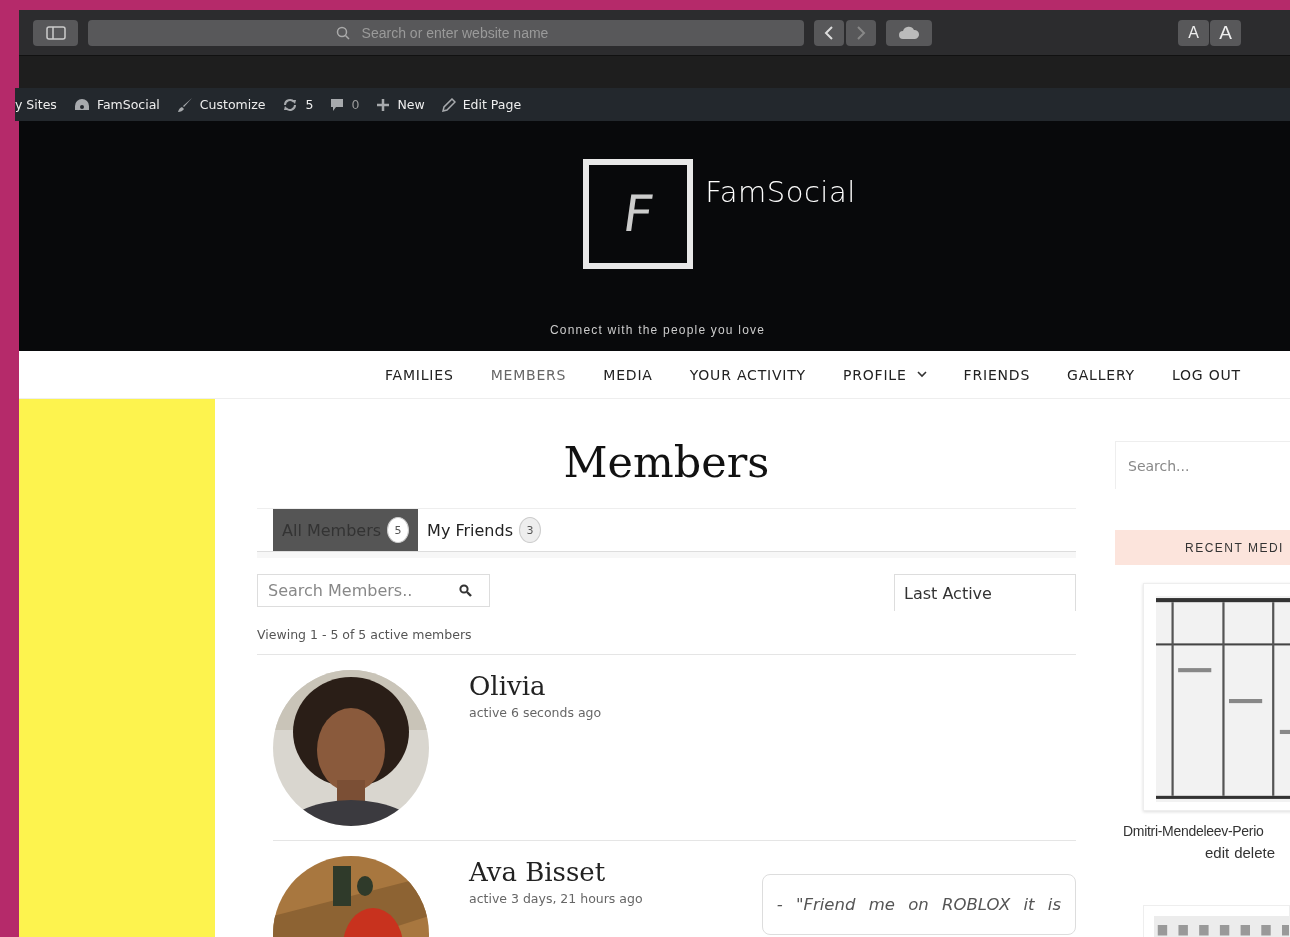  What do you see at coordinates (1206, 374) in the screenshot?
I see `nav-link: LOG OUT` at bounding box center [1206, 374].